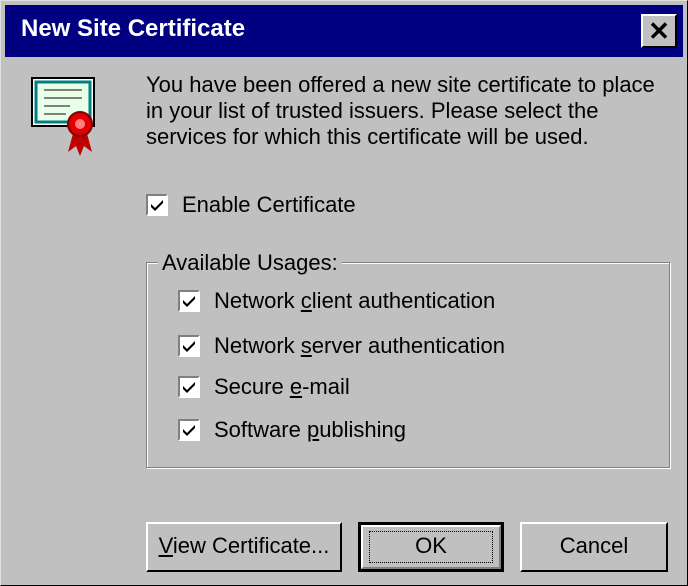  I want to click on cancel-button: Cancel, so click(594, 547).